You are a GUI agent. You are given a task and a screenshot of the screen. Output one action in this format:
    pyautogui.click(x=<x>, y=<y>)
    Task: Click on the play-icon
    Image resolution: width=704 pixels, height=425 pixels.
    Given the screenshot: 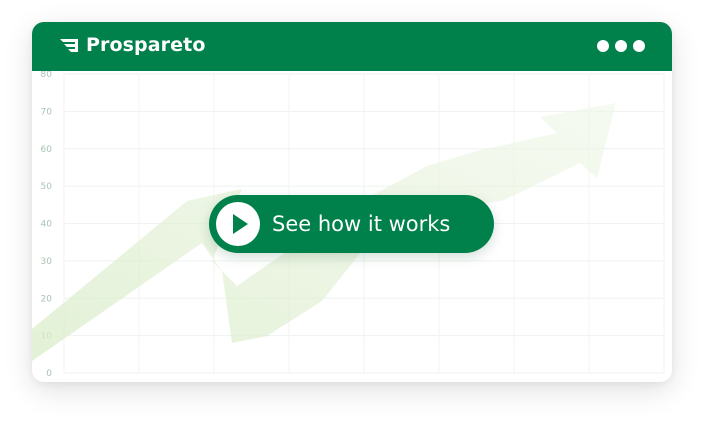 What is the action you would take?
    pyautogui.click(x=240, y=224)
    